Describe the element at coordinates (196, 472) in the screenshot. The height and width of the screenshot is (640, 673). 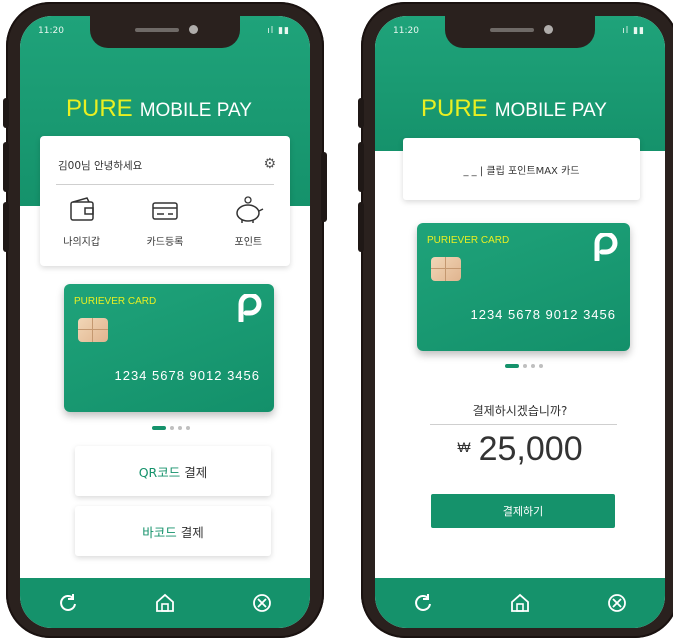
I see `qr-label: 결제` at that location.